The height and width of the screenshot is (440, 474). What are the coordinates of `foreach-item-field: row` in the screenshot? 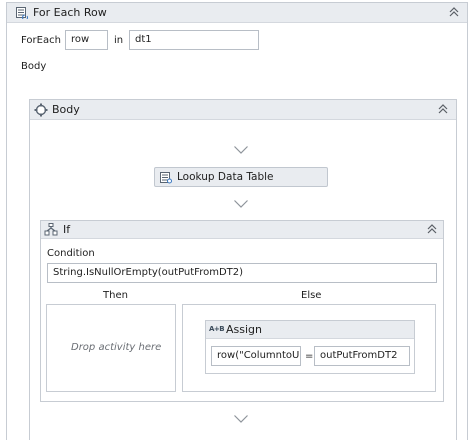 It's located at (86, 40).